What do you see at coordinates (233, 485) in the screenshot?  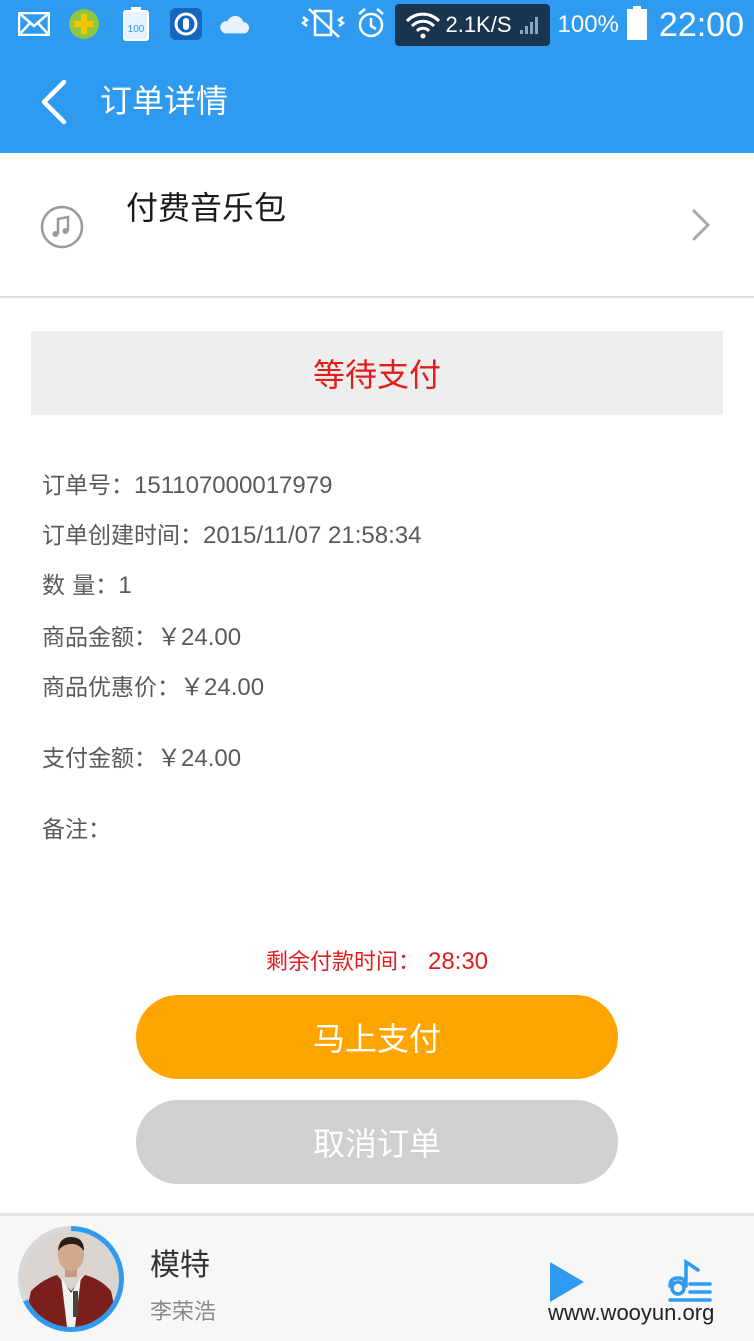 I see `order-number-value: 151107000017979` at bounding box center [233, 485].